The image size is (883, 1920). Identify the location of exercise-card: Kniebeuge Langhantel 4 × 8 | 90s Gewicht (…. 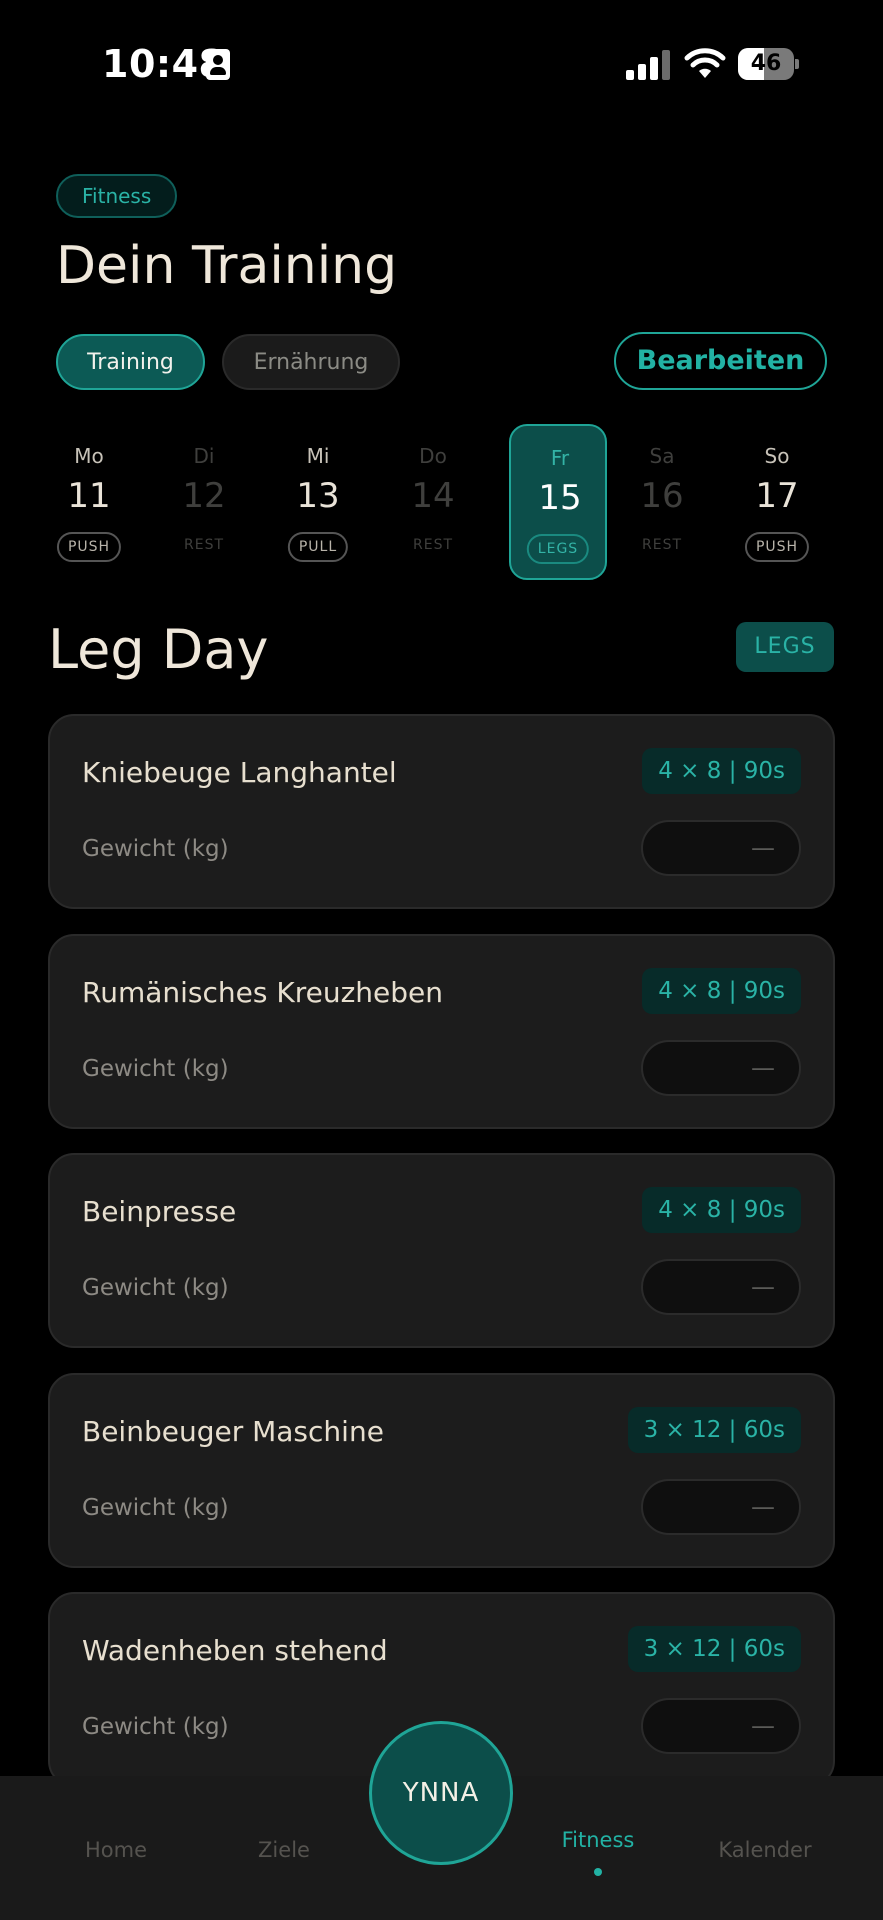
(441, 811).